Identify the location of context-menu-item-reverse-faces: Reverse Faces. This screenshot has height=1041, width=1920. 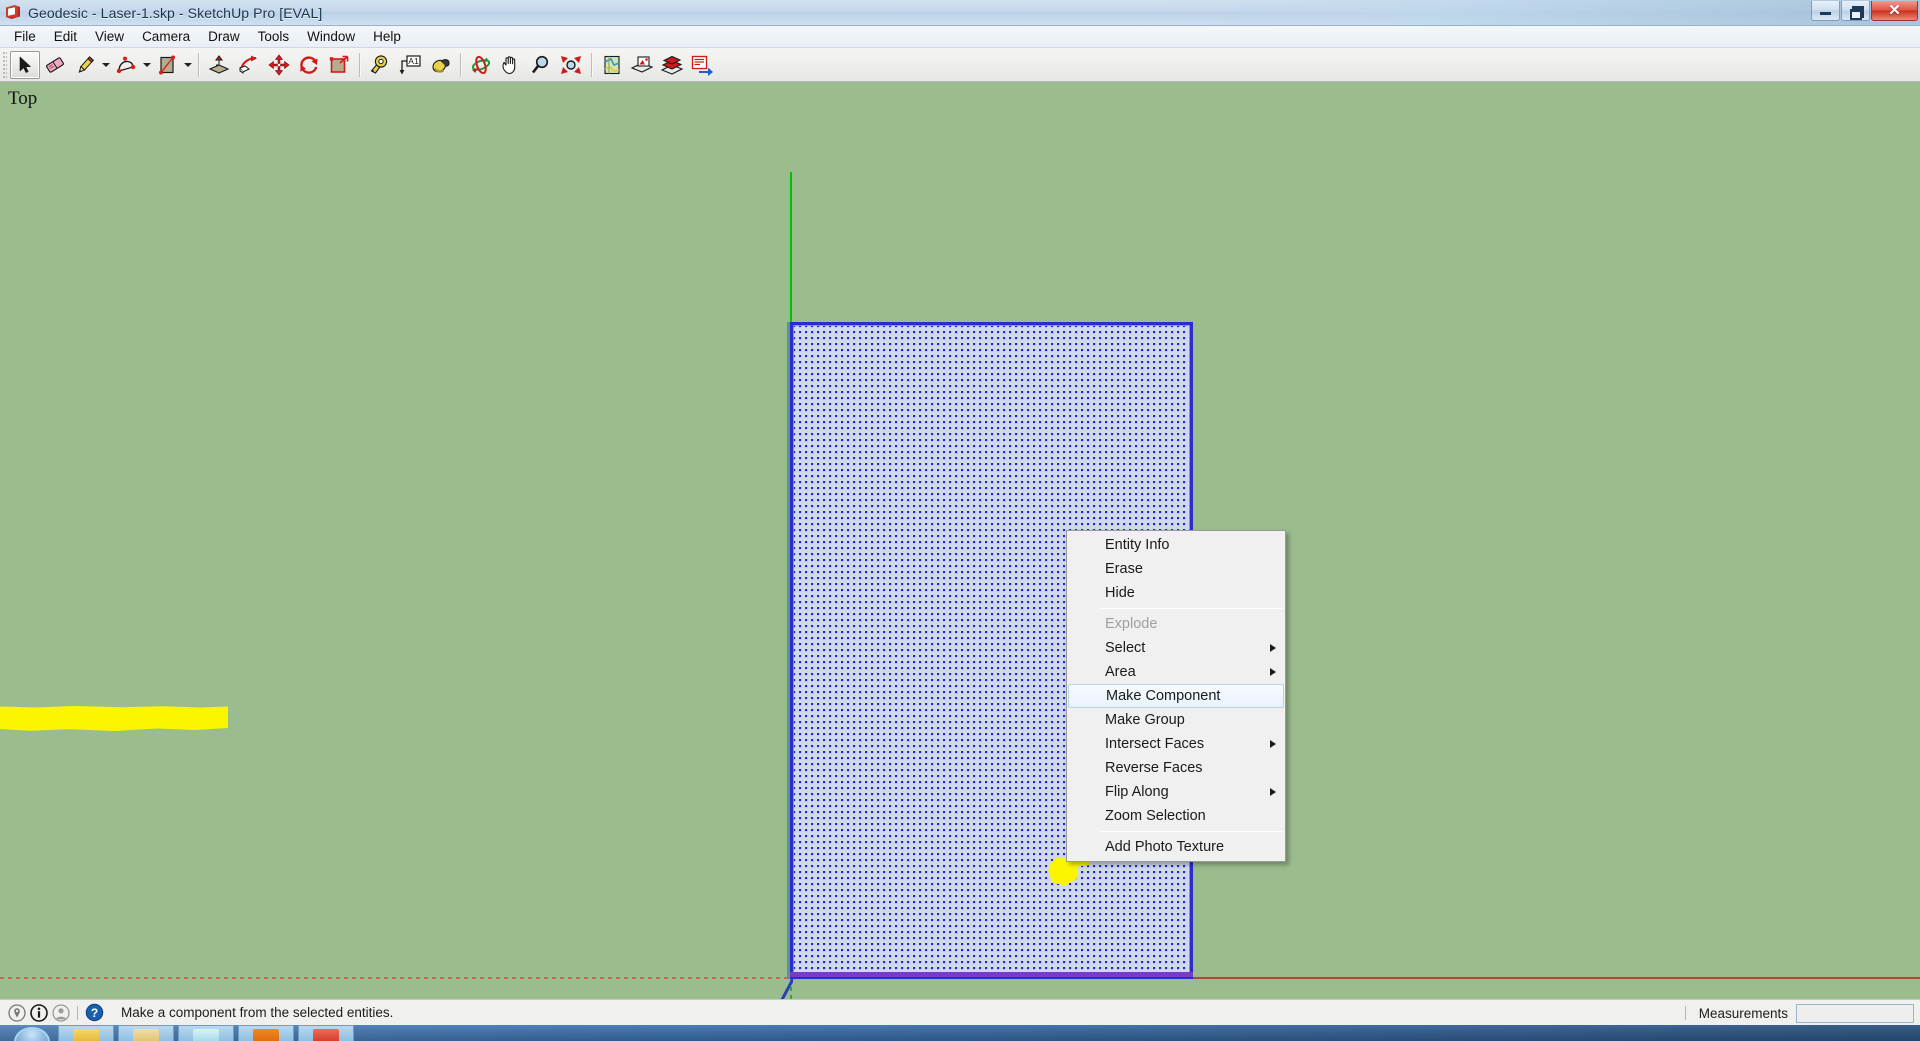
(1176, 768).